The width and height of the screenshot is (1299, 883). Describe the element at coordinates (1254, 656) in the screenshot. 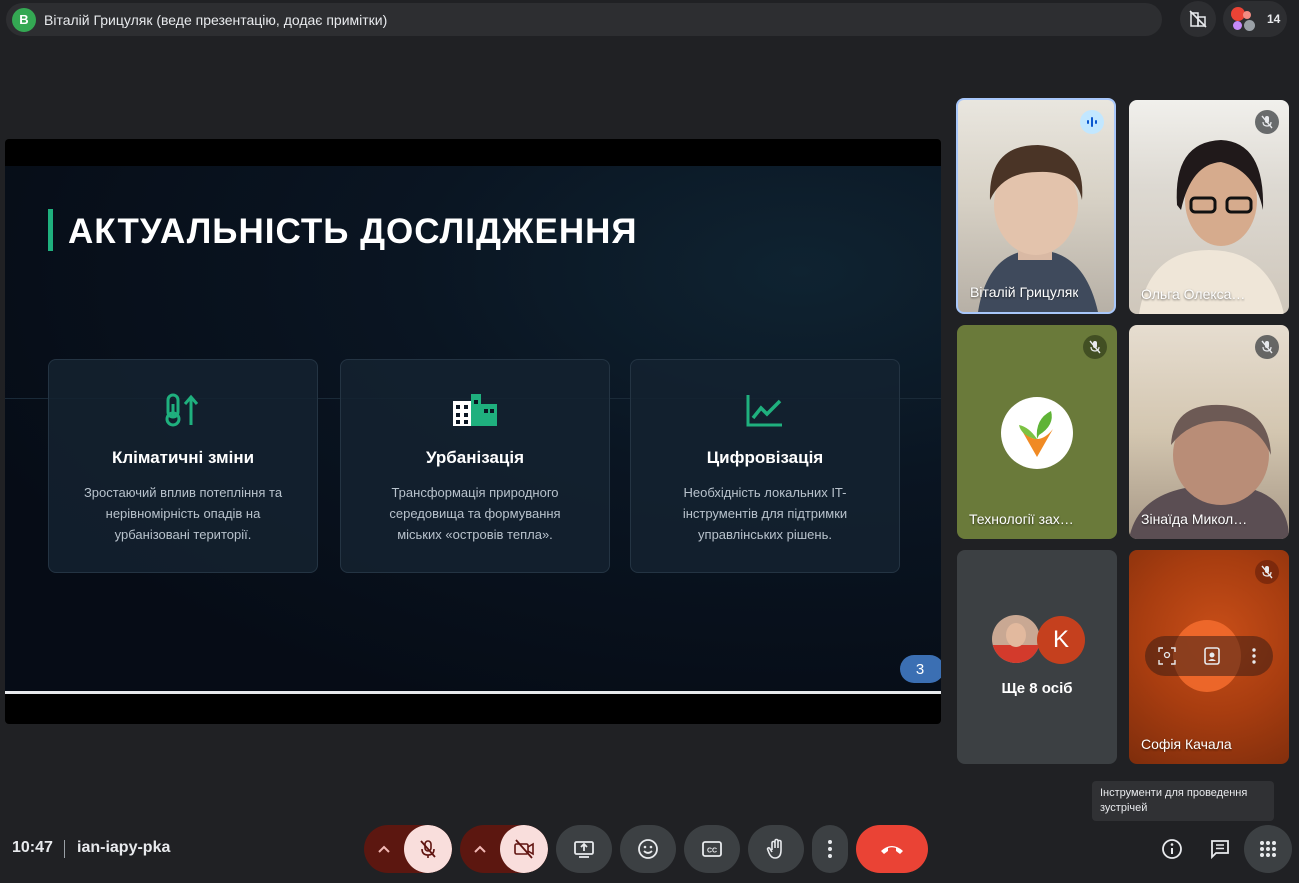

I see `more-options-icon` at that location.